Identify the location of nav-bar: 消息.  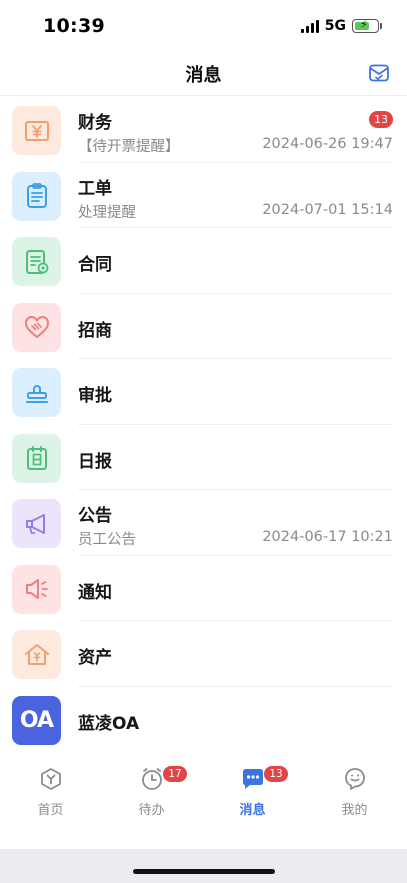
(203, 74).